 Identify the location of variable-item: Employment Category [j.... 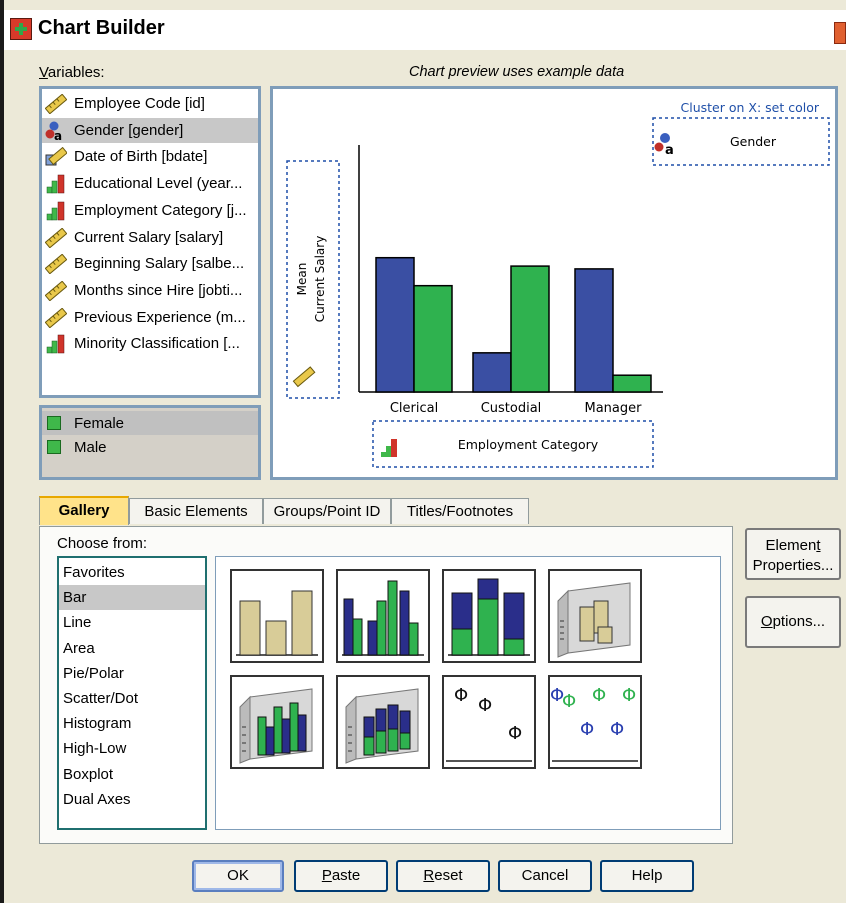
(150, 210).